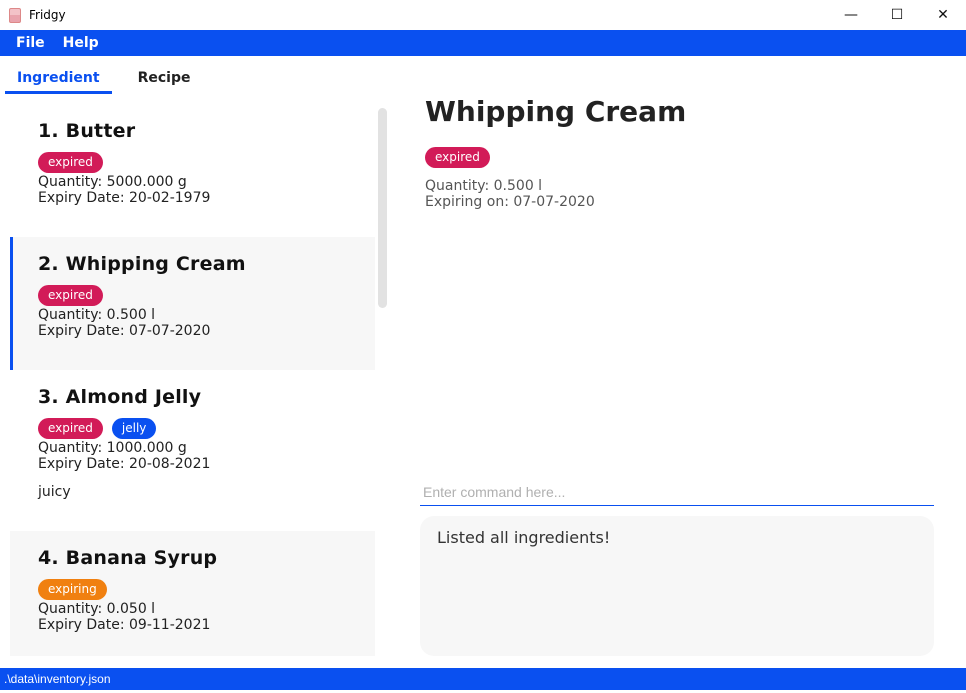 The image size is (966, 693). I want to click on tag-badge: jelly, so click(134, 428).